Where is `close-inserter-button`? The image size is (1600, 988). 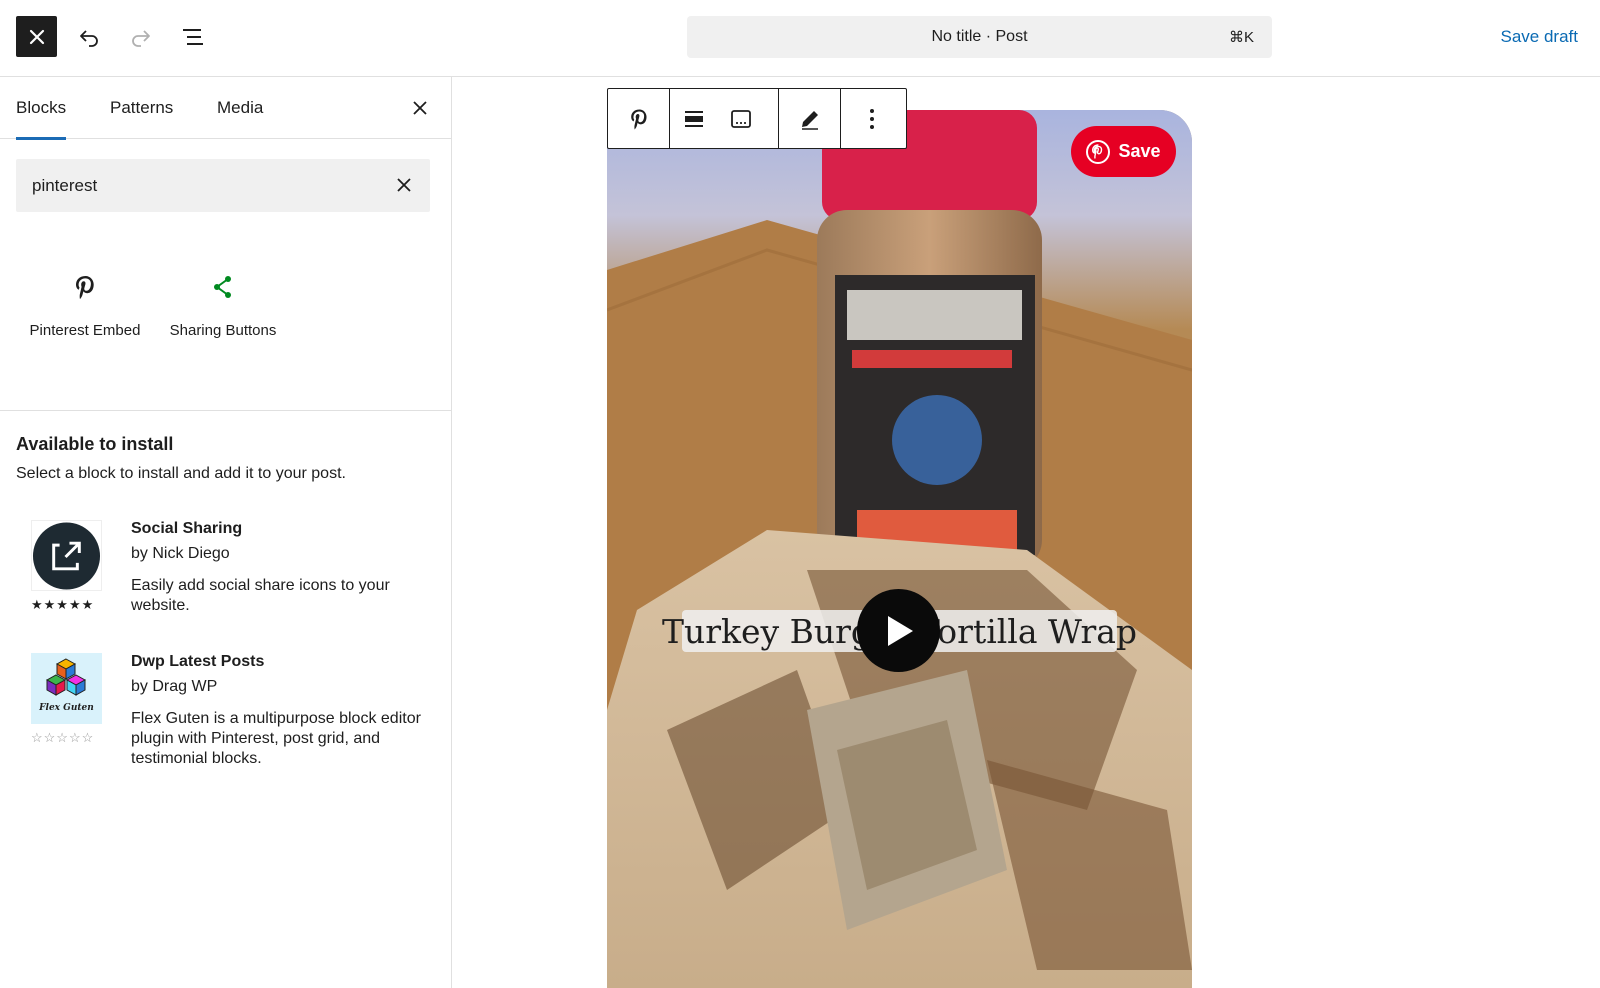 close-inserter-button is located at coordinates (36, 36).